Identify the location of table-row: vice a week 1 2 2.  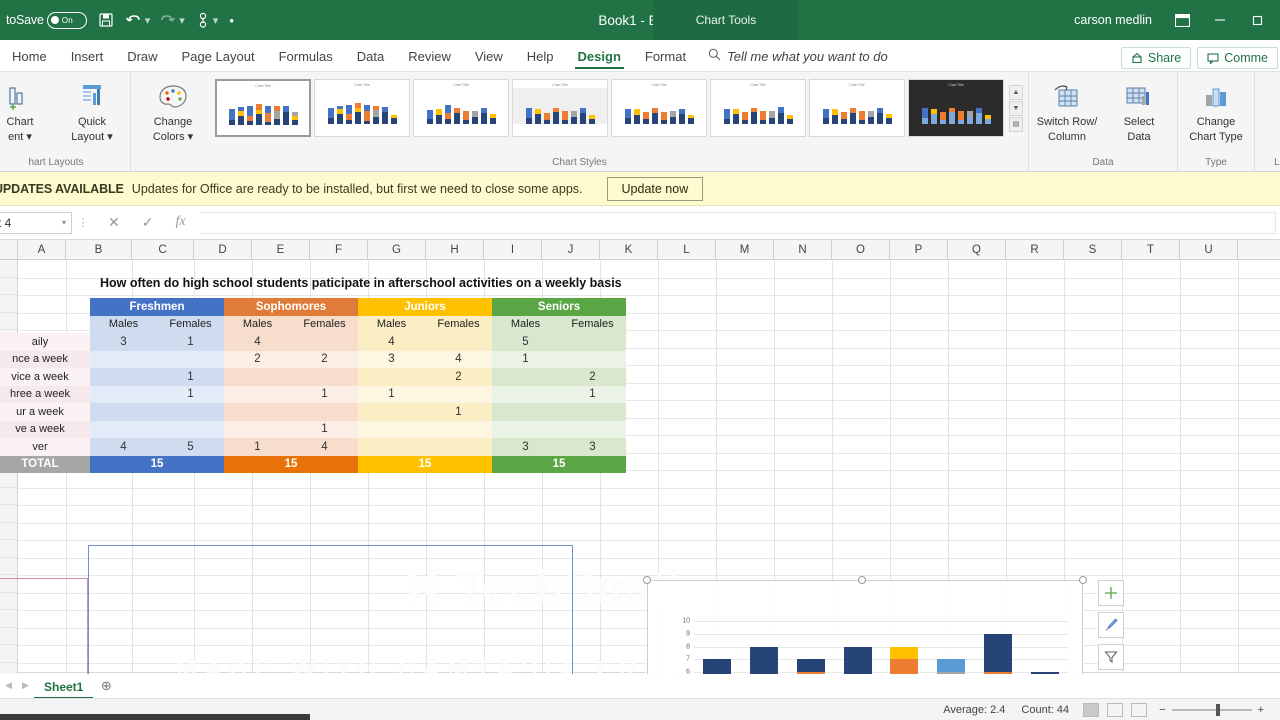
(313, 377).